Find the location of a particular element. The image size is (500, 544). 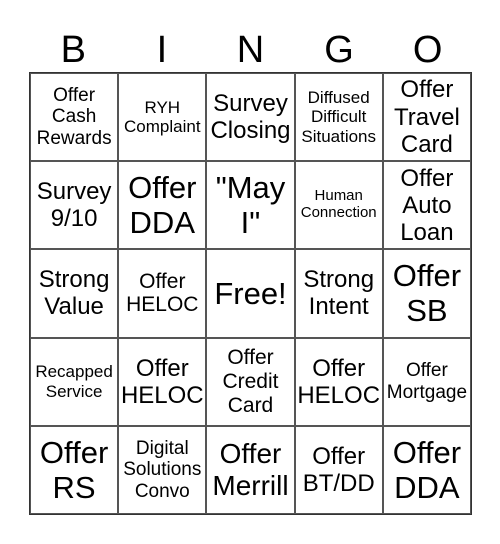

header-letter-g: G is located at coordinates (339, 50).